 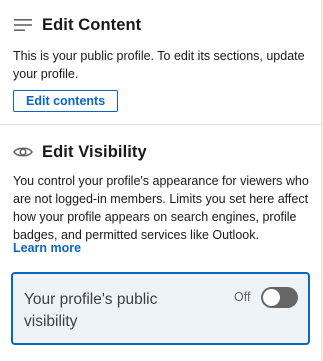 I want to click on edit-visibility-header: Edit Visibility, so click(x=80, y=152).